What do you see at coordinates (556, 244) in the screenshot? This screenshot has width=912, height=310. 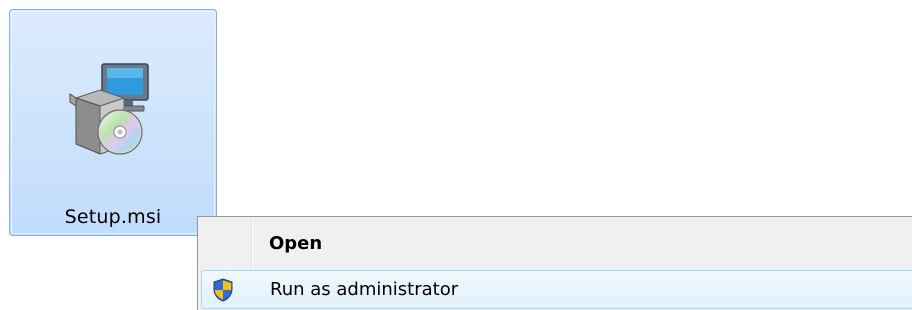 I see `menu-item-open: Open` at bounding box center [556, 244].